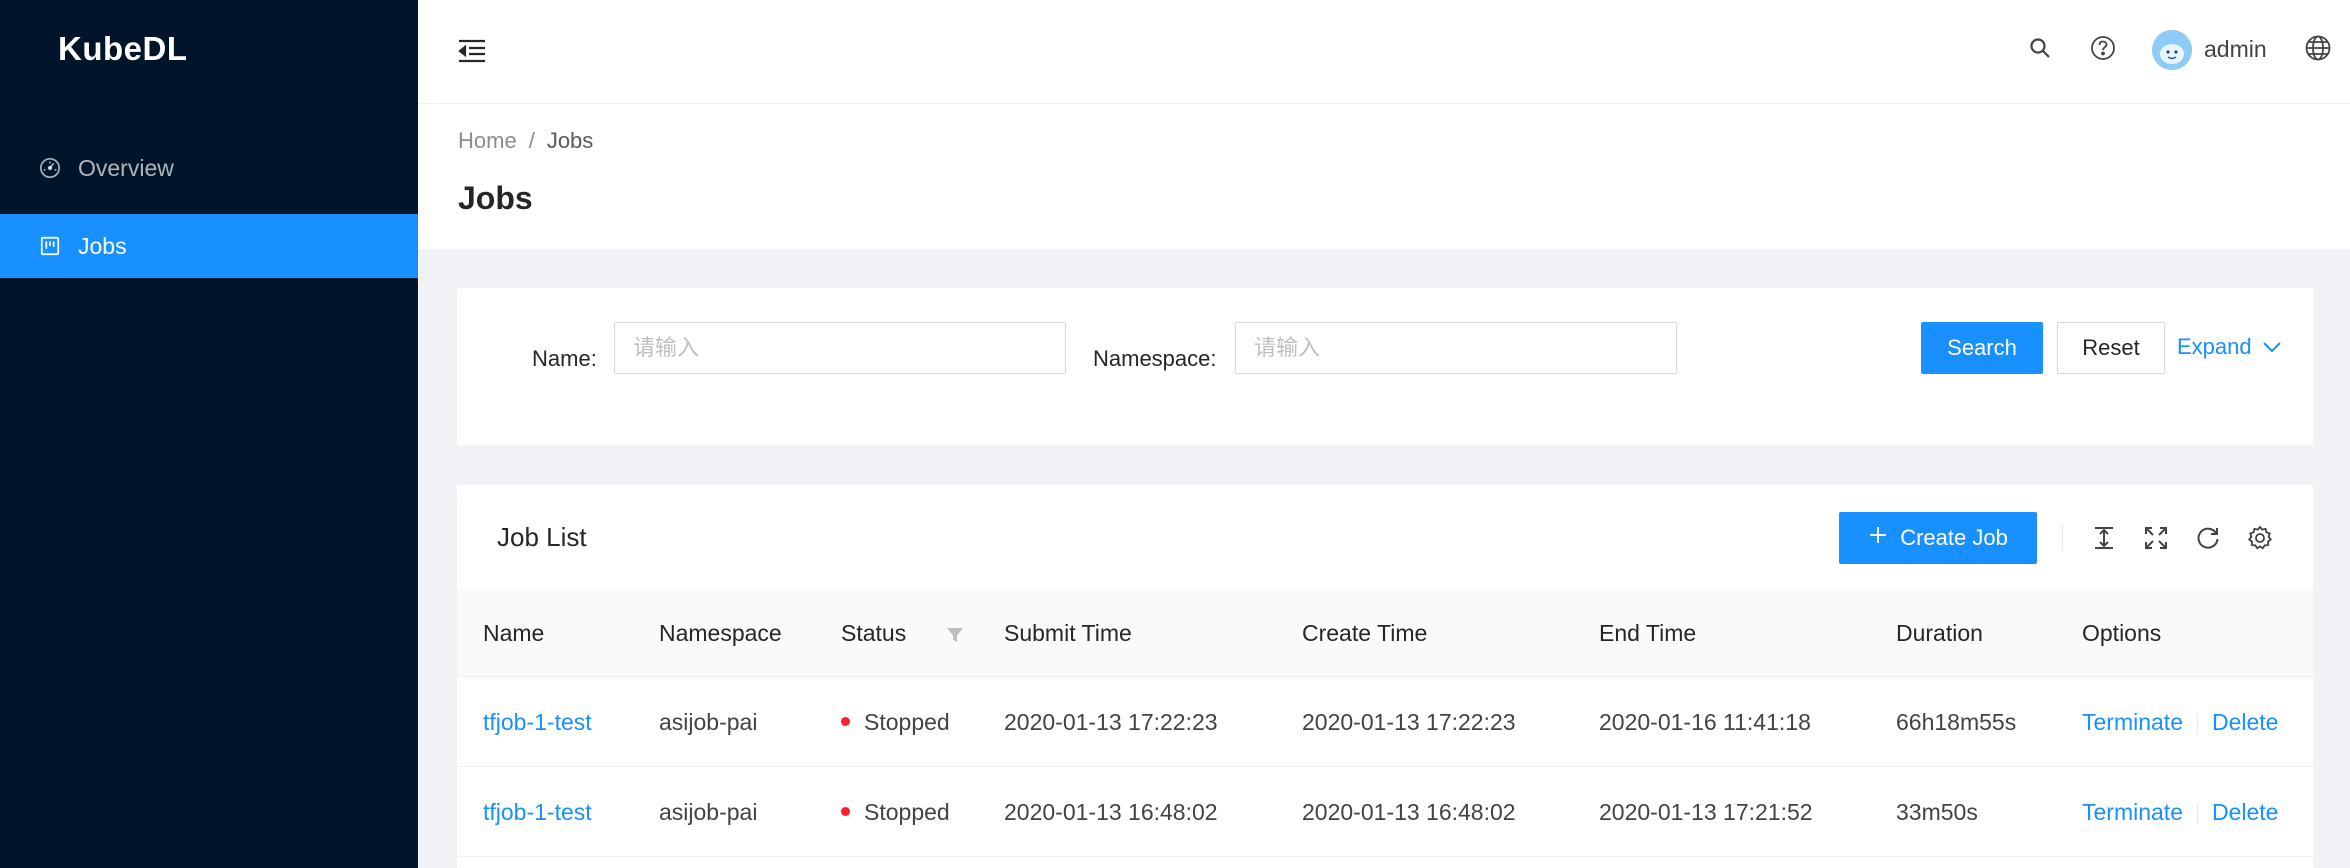 The image size is (2350, 868). Describe the element at coordinates (487, 141) in the screenshot. I see `breadcrumb-home: Home` at that location.